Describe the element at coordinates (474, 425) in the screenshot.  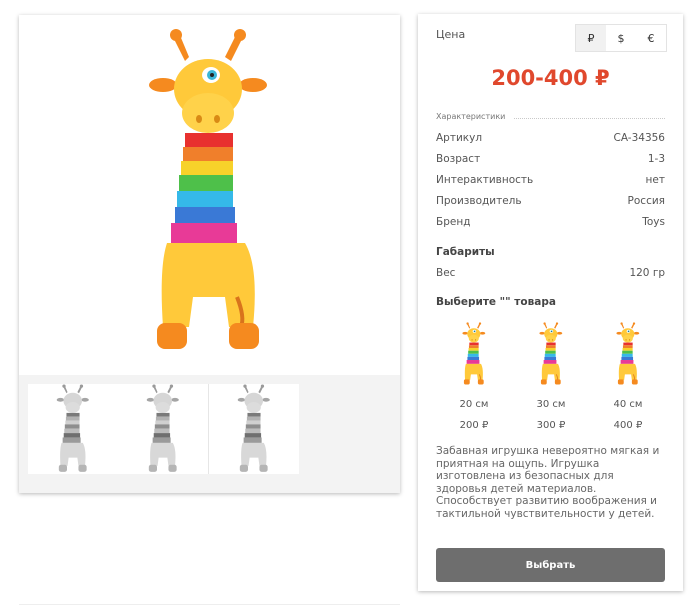
I see `variant-price: 200 ₽` at that location.